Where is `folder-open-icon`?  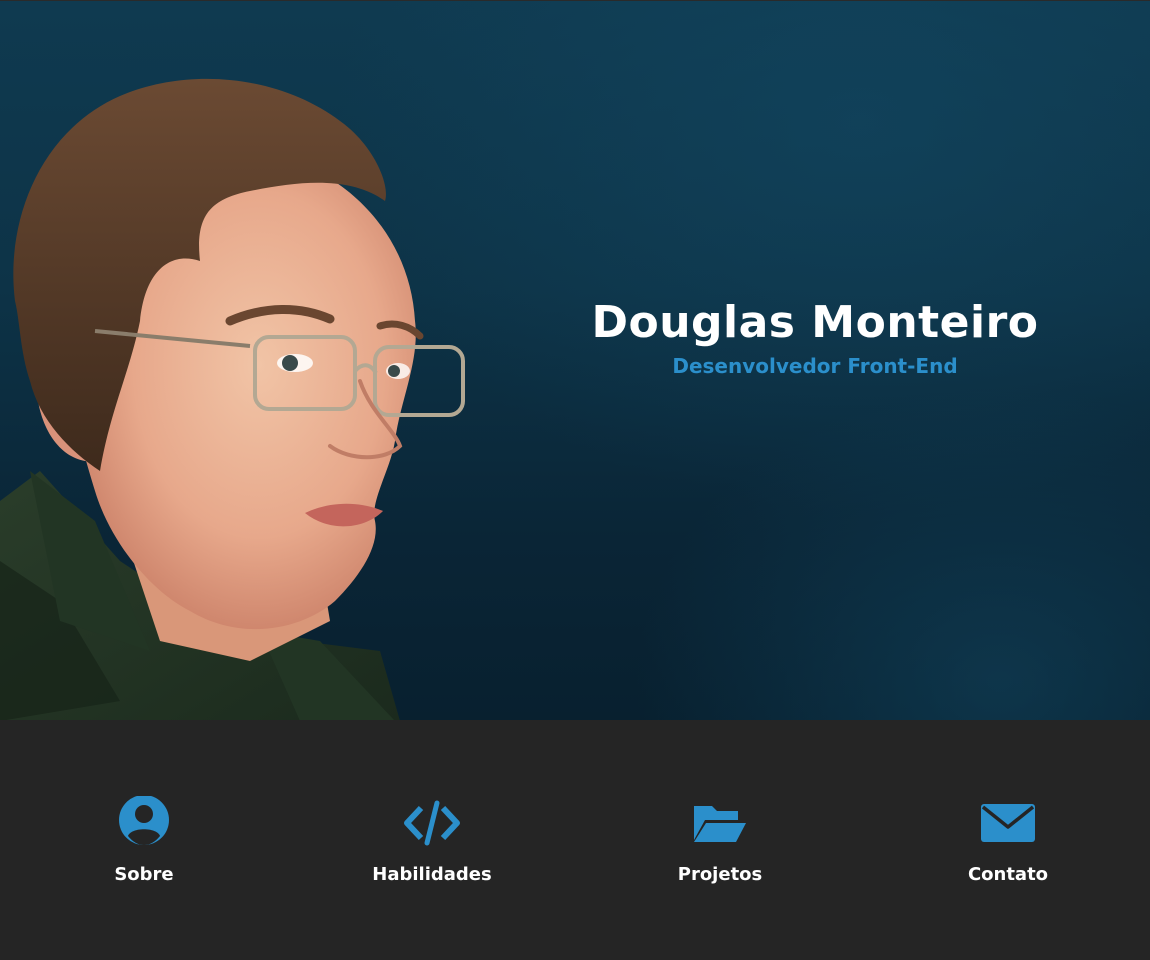
folder-open-icon is located at coordinates (720, 824).